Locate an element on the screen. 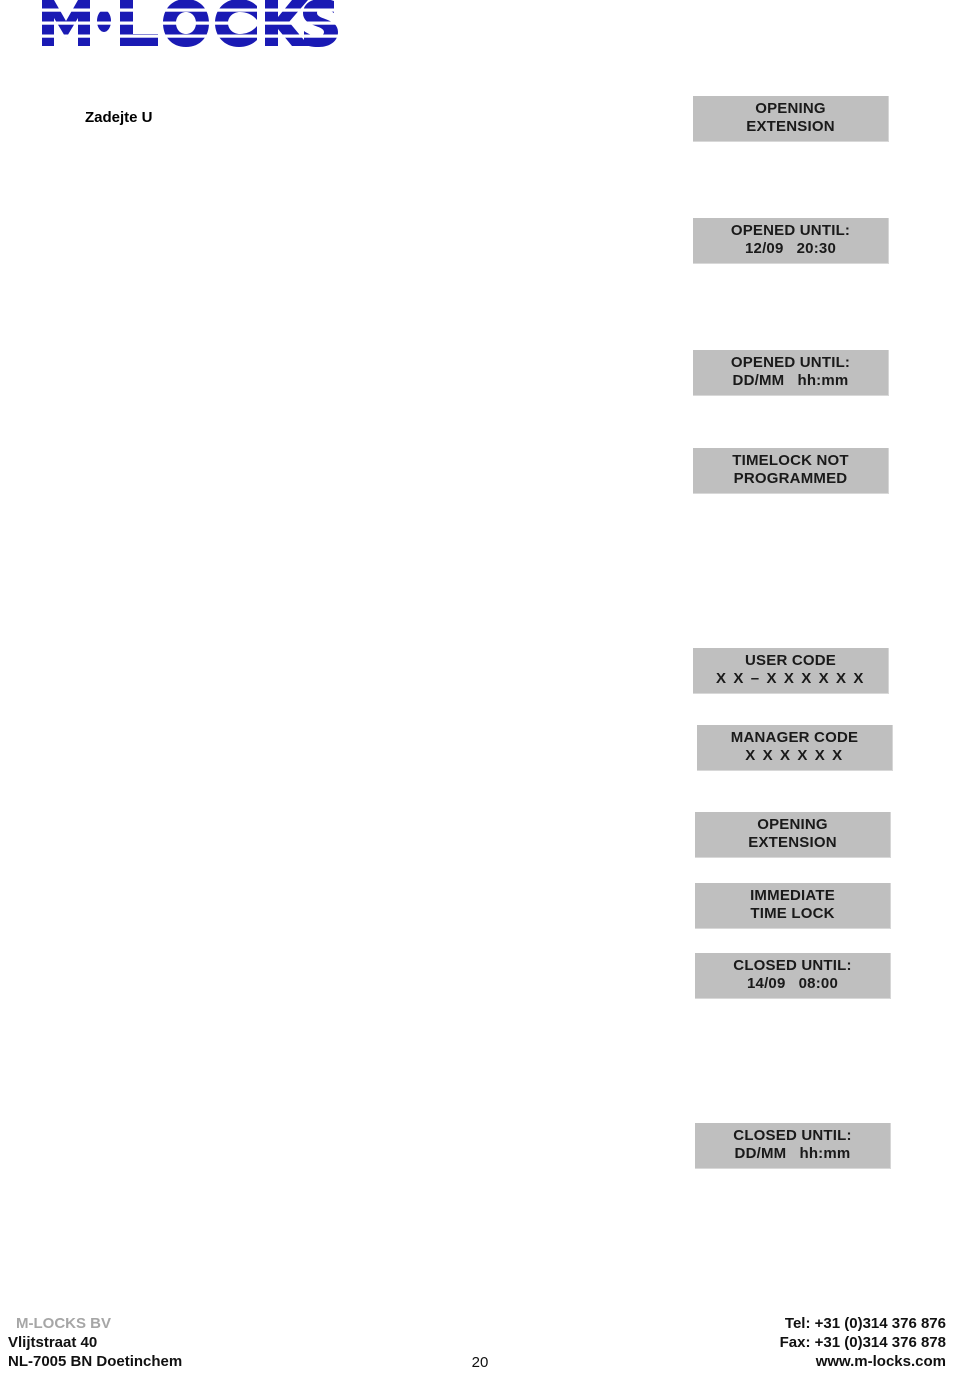  lcd-line-2: 14/09 08:00 is located at coordinates (792, 983).